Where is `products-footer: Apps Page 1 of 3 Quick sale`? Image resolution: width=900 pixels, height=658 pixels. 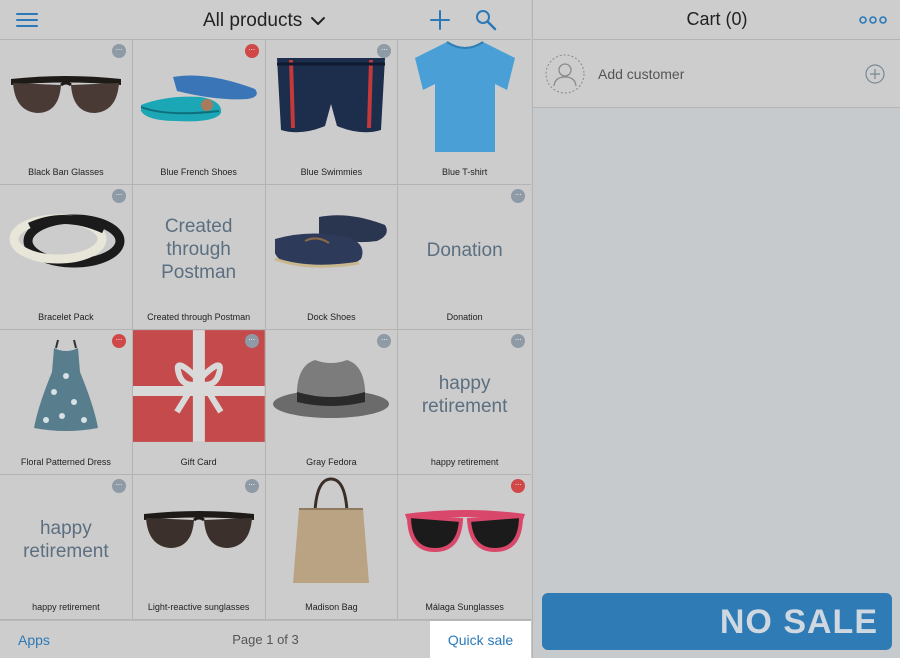 products-footer: Apps Page 1 of 3 Quick sale is located at coordinates (265, 639).